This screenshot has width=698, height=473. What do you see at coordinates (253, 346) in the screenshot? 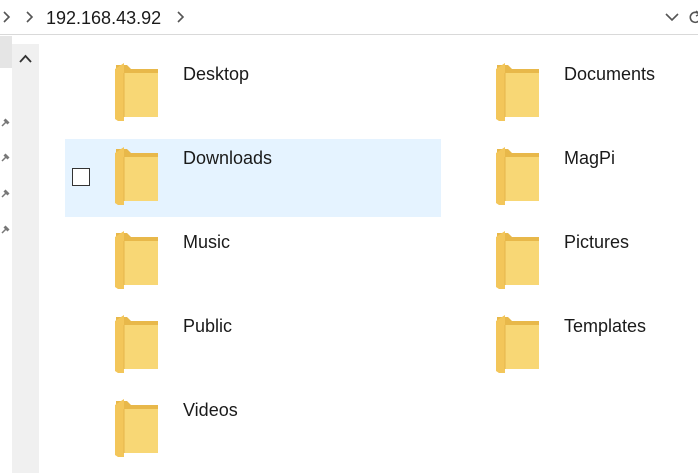
I see `folder-item: Public` at bounding box center [253, 346].